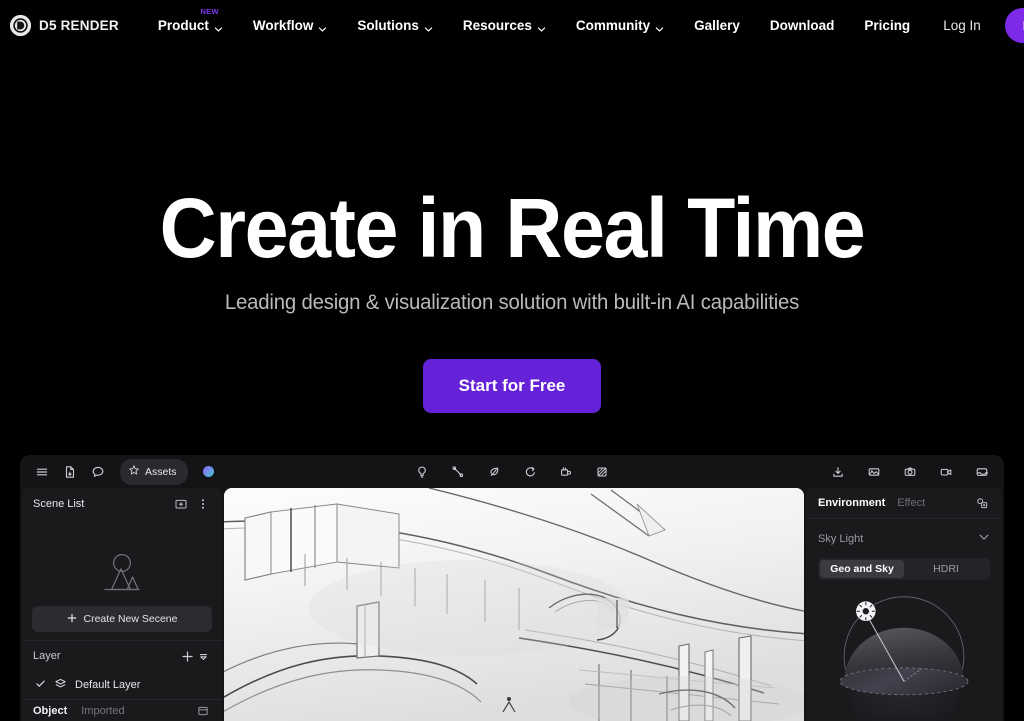 Image resolution: width=1024 pixels, height=721 pixels. What do you see at coordinates (388, 25) in the screenshot?
I see `nav-item-label: Solutions` at bounding box center [388, 25].